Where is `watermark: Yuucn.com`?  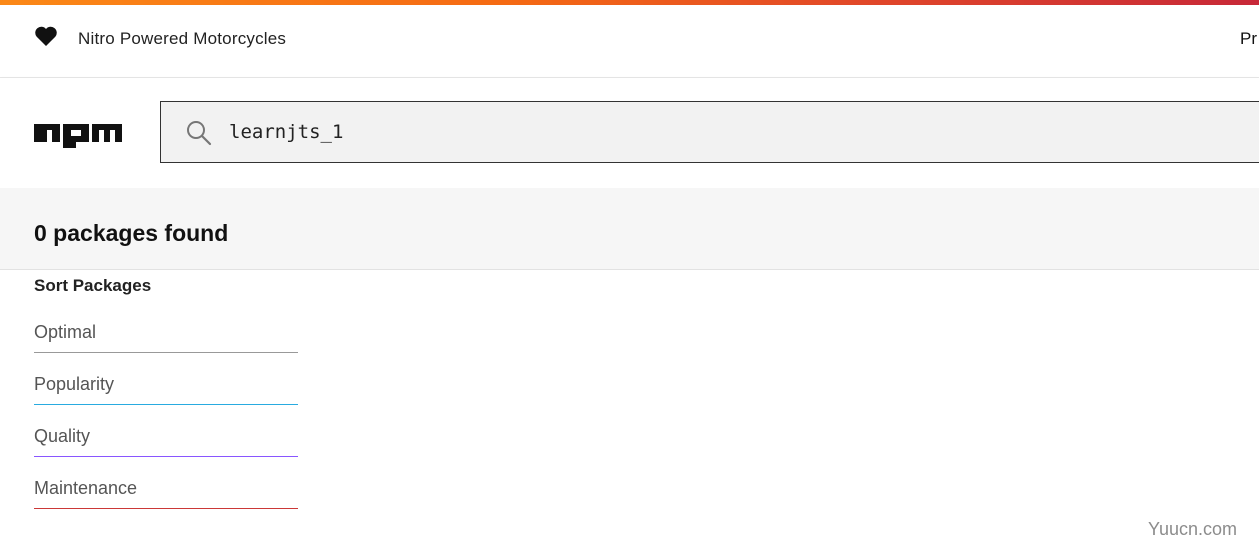 watermark: Yuucn.com is located at coordinates (1193, 529).